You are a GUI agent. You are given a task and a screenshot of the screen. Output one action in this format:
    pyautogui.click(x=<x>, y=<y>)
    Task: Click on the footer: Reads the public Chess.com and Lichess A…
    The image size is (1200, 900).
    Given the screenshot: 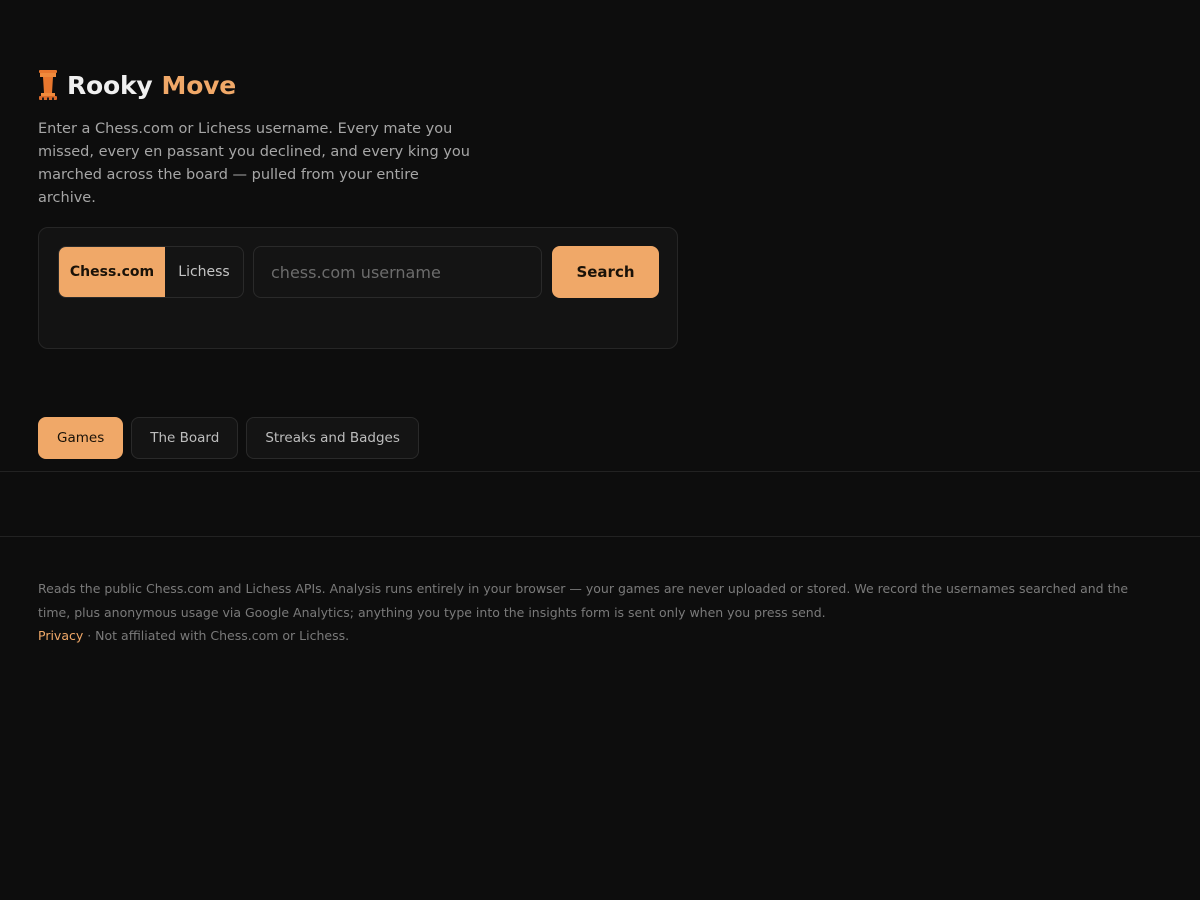 What is the action you would take?
    pyautogui.click(x=593, y=612)
    